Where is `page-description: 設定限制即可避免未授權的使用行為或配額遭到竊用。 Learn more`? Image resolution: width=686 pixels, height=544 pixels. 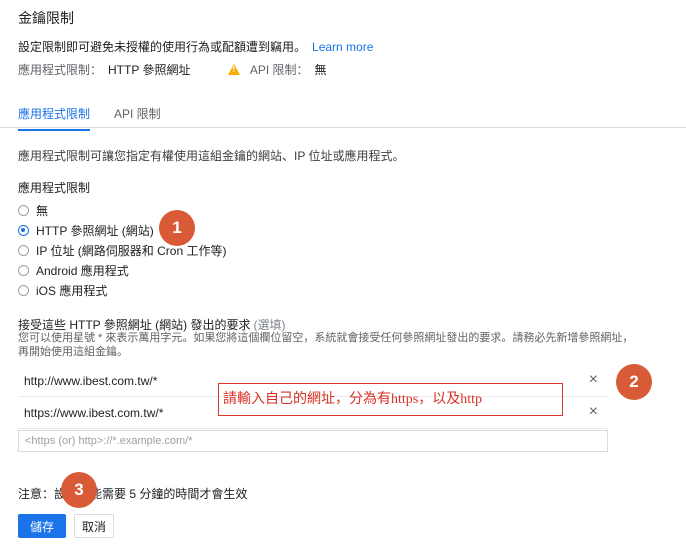
page-description: 設定限制即可避免未授權的使用行為或配額遭到竊用。 Learn more is located at coordinates (195, 46).